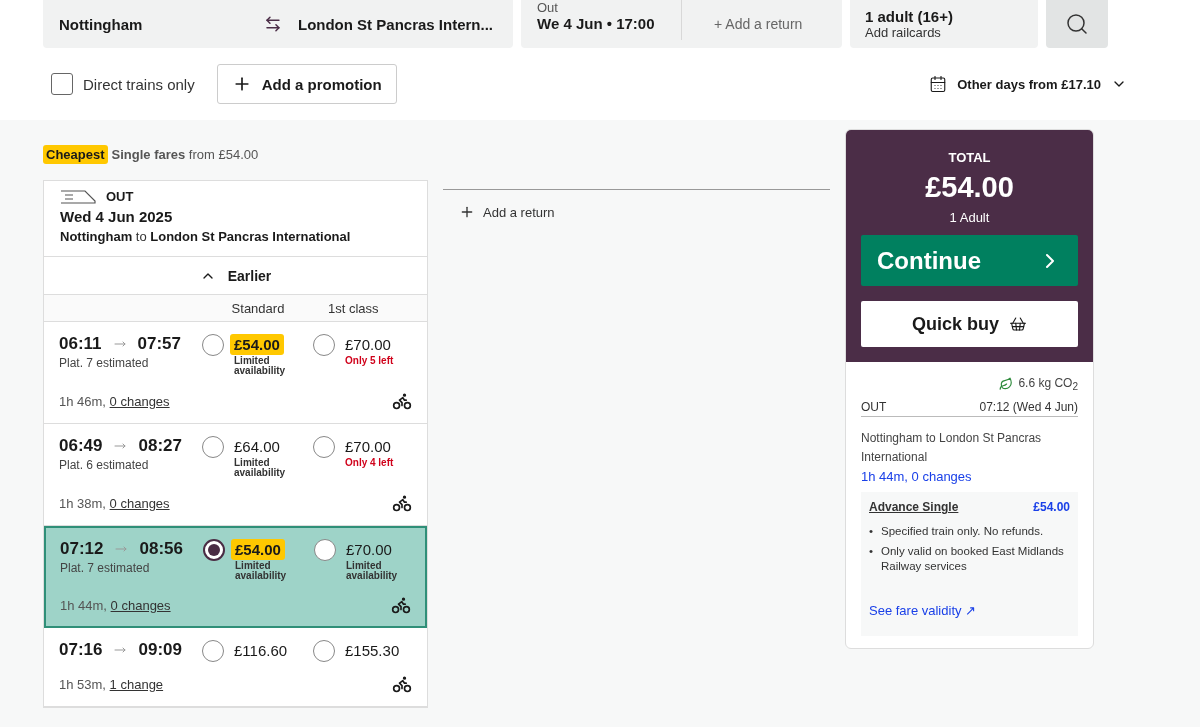 Image resolution: width=1200 pixels, height=727 pixels. What do you see at coordinates (161, 549) in the screenshot?
I see `arrival-time: 08:56` at bounding box center [161, 549].